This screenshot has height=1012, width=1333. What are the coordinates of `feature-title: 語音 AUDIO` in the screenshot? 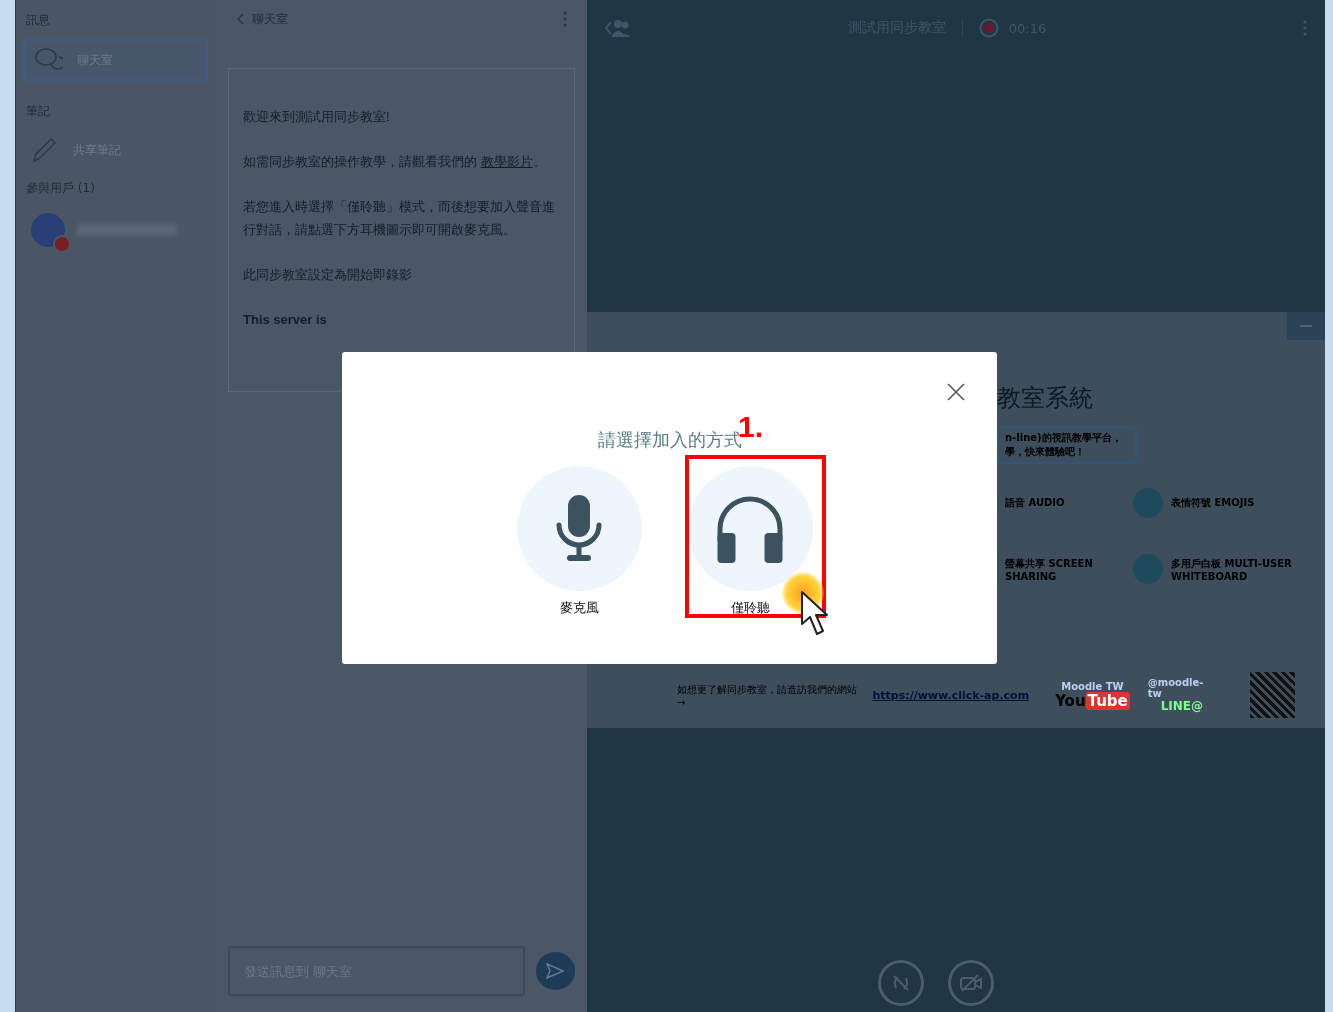 It's located at (1035, 503).